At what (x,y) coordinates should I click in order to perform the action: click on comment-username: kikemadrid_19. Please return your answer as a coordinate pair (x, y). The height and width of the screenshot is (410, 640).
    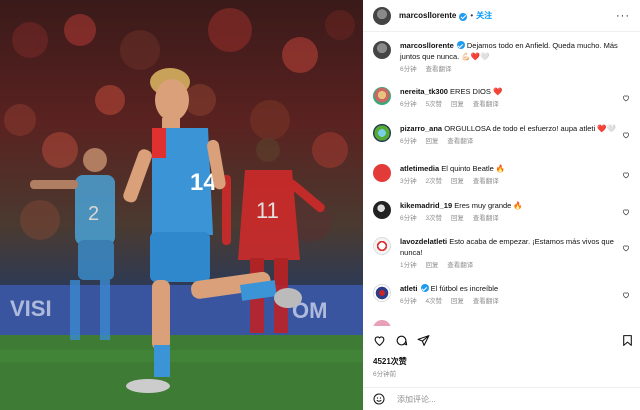
    Looking at the image, I should click on (426, 205).